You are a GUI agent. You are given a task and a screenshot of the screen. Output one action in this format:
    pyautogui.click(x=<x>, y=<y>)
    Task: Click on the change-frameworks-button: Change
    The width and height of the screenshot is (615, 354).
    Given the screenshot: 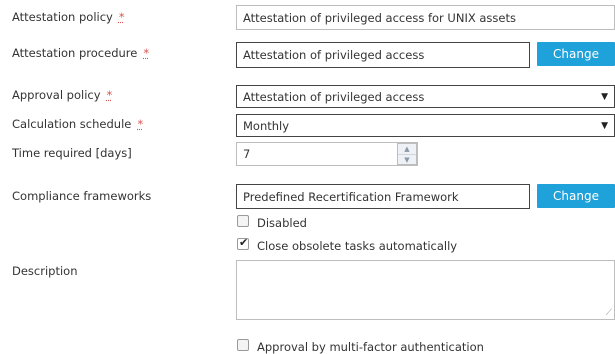 What is the action you would take?
    pyautogui.click(x=576, y=196)
    